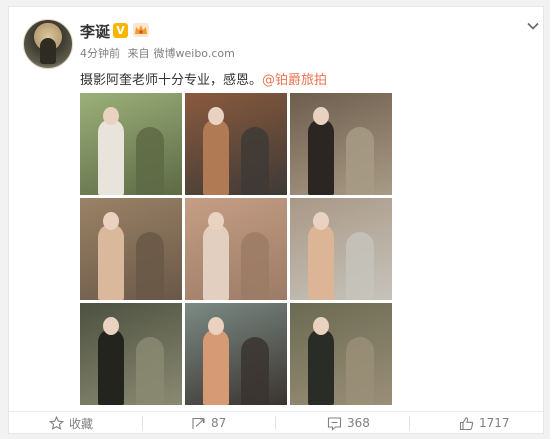 This screenshot has height=439, width=550. Describe the element at coordinates (141, 30) in the screenshot. I see `member-crown-icon` at that location.